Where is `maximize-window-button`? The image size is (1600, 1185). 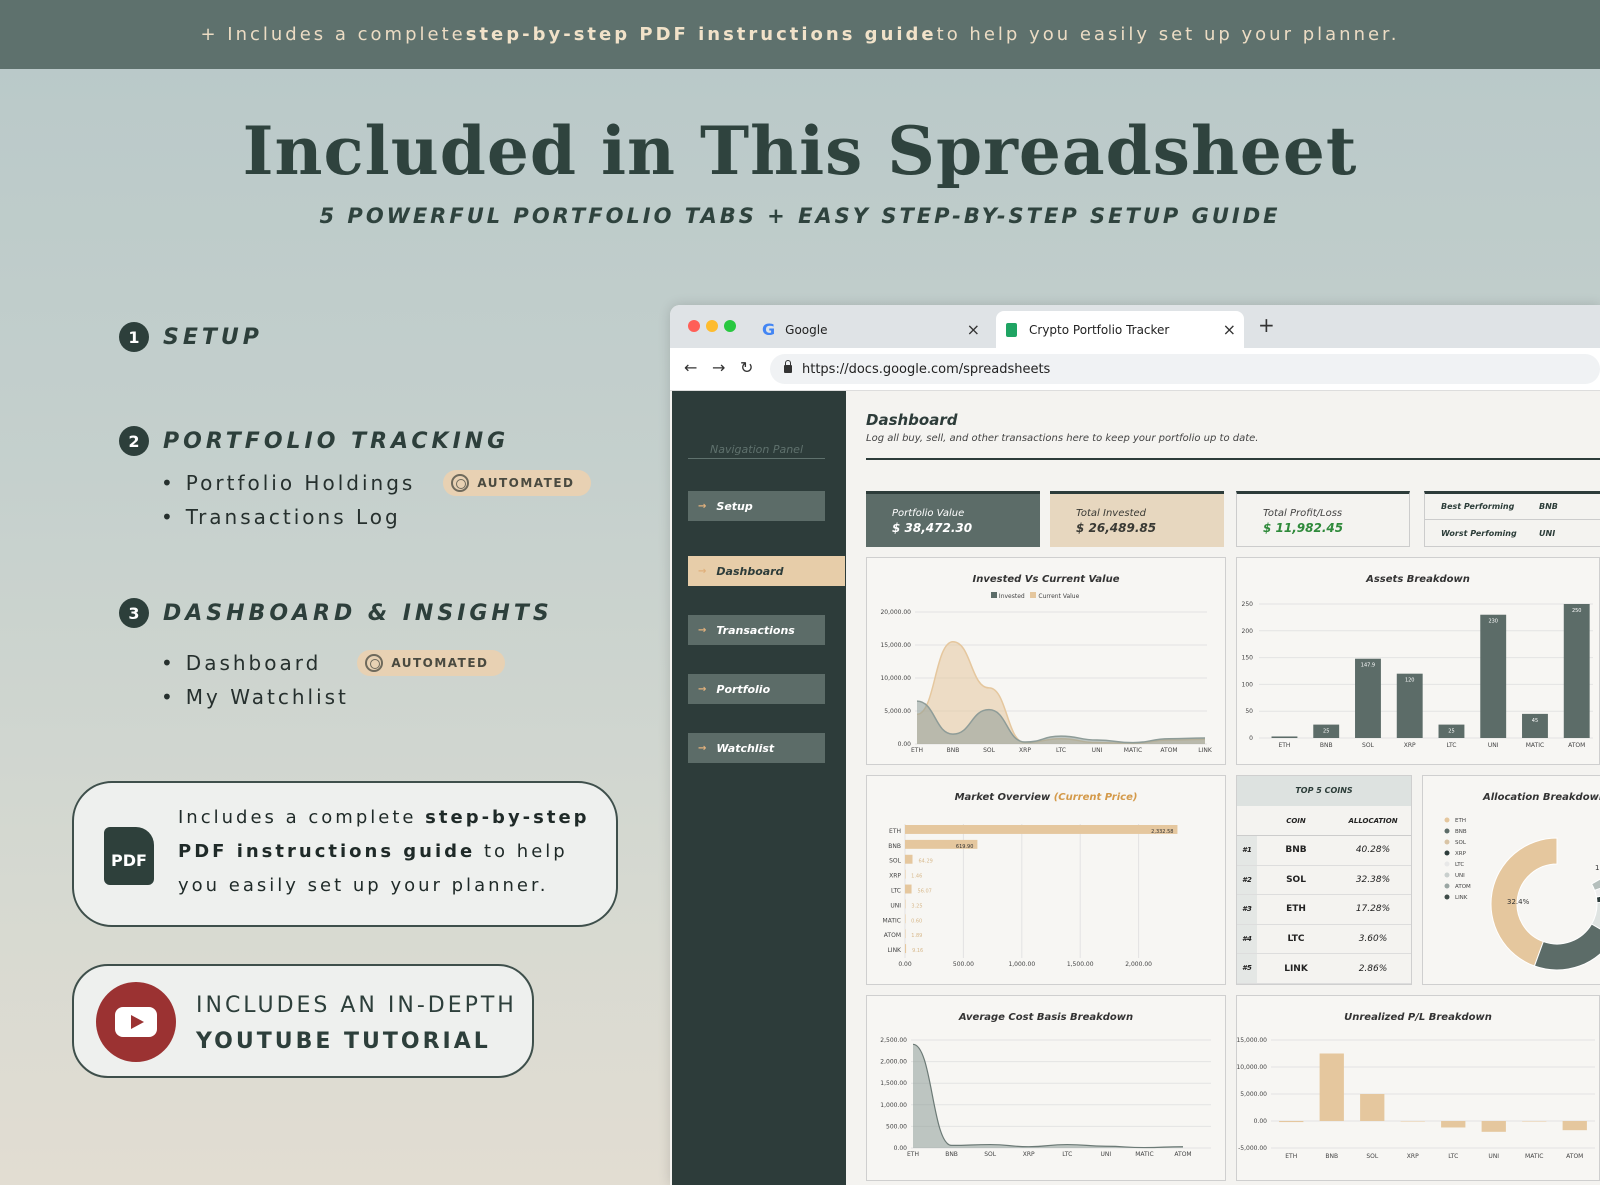 maximize-window-button is located at coordinates (730, 326).